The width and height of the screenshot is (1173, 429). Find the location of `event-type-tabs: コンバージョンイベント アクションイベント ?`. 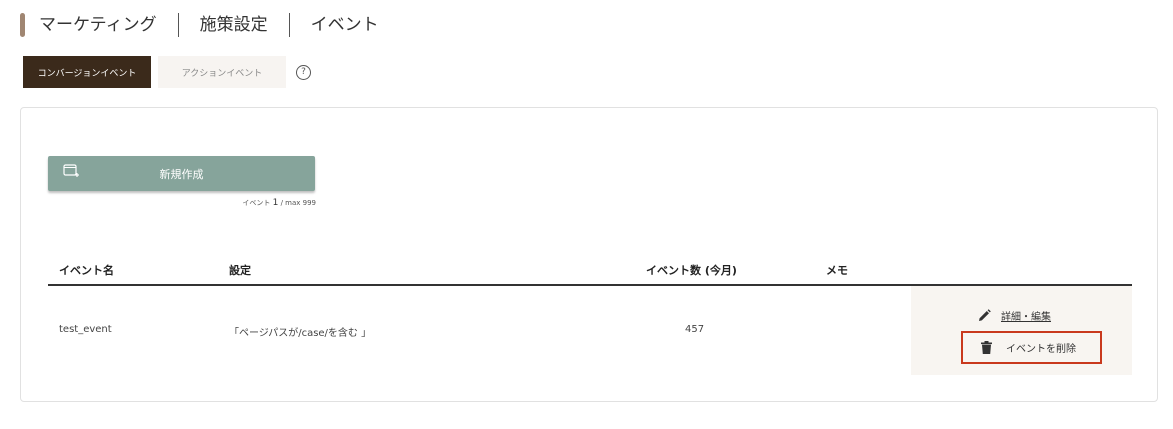

event-type-tabs: コンバージョンイベント アクションイベント ? is located at coordinates (167, 72).